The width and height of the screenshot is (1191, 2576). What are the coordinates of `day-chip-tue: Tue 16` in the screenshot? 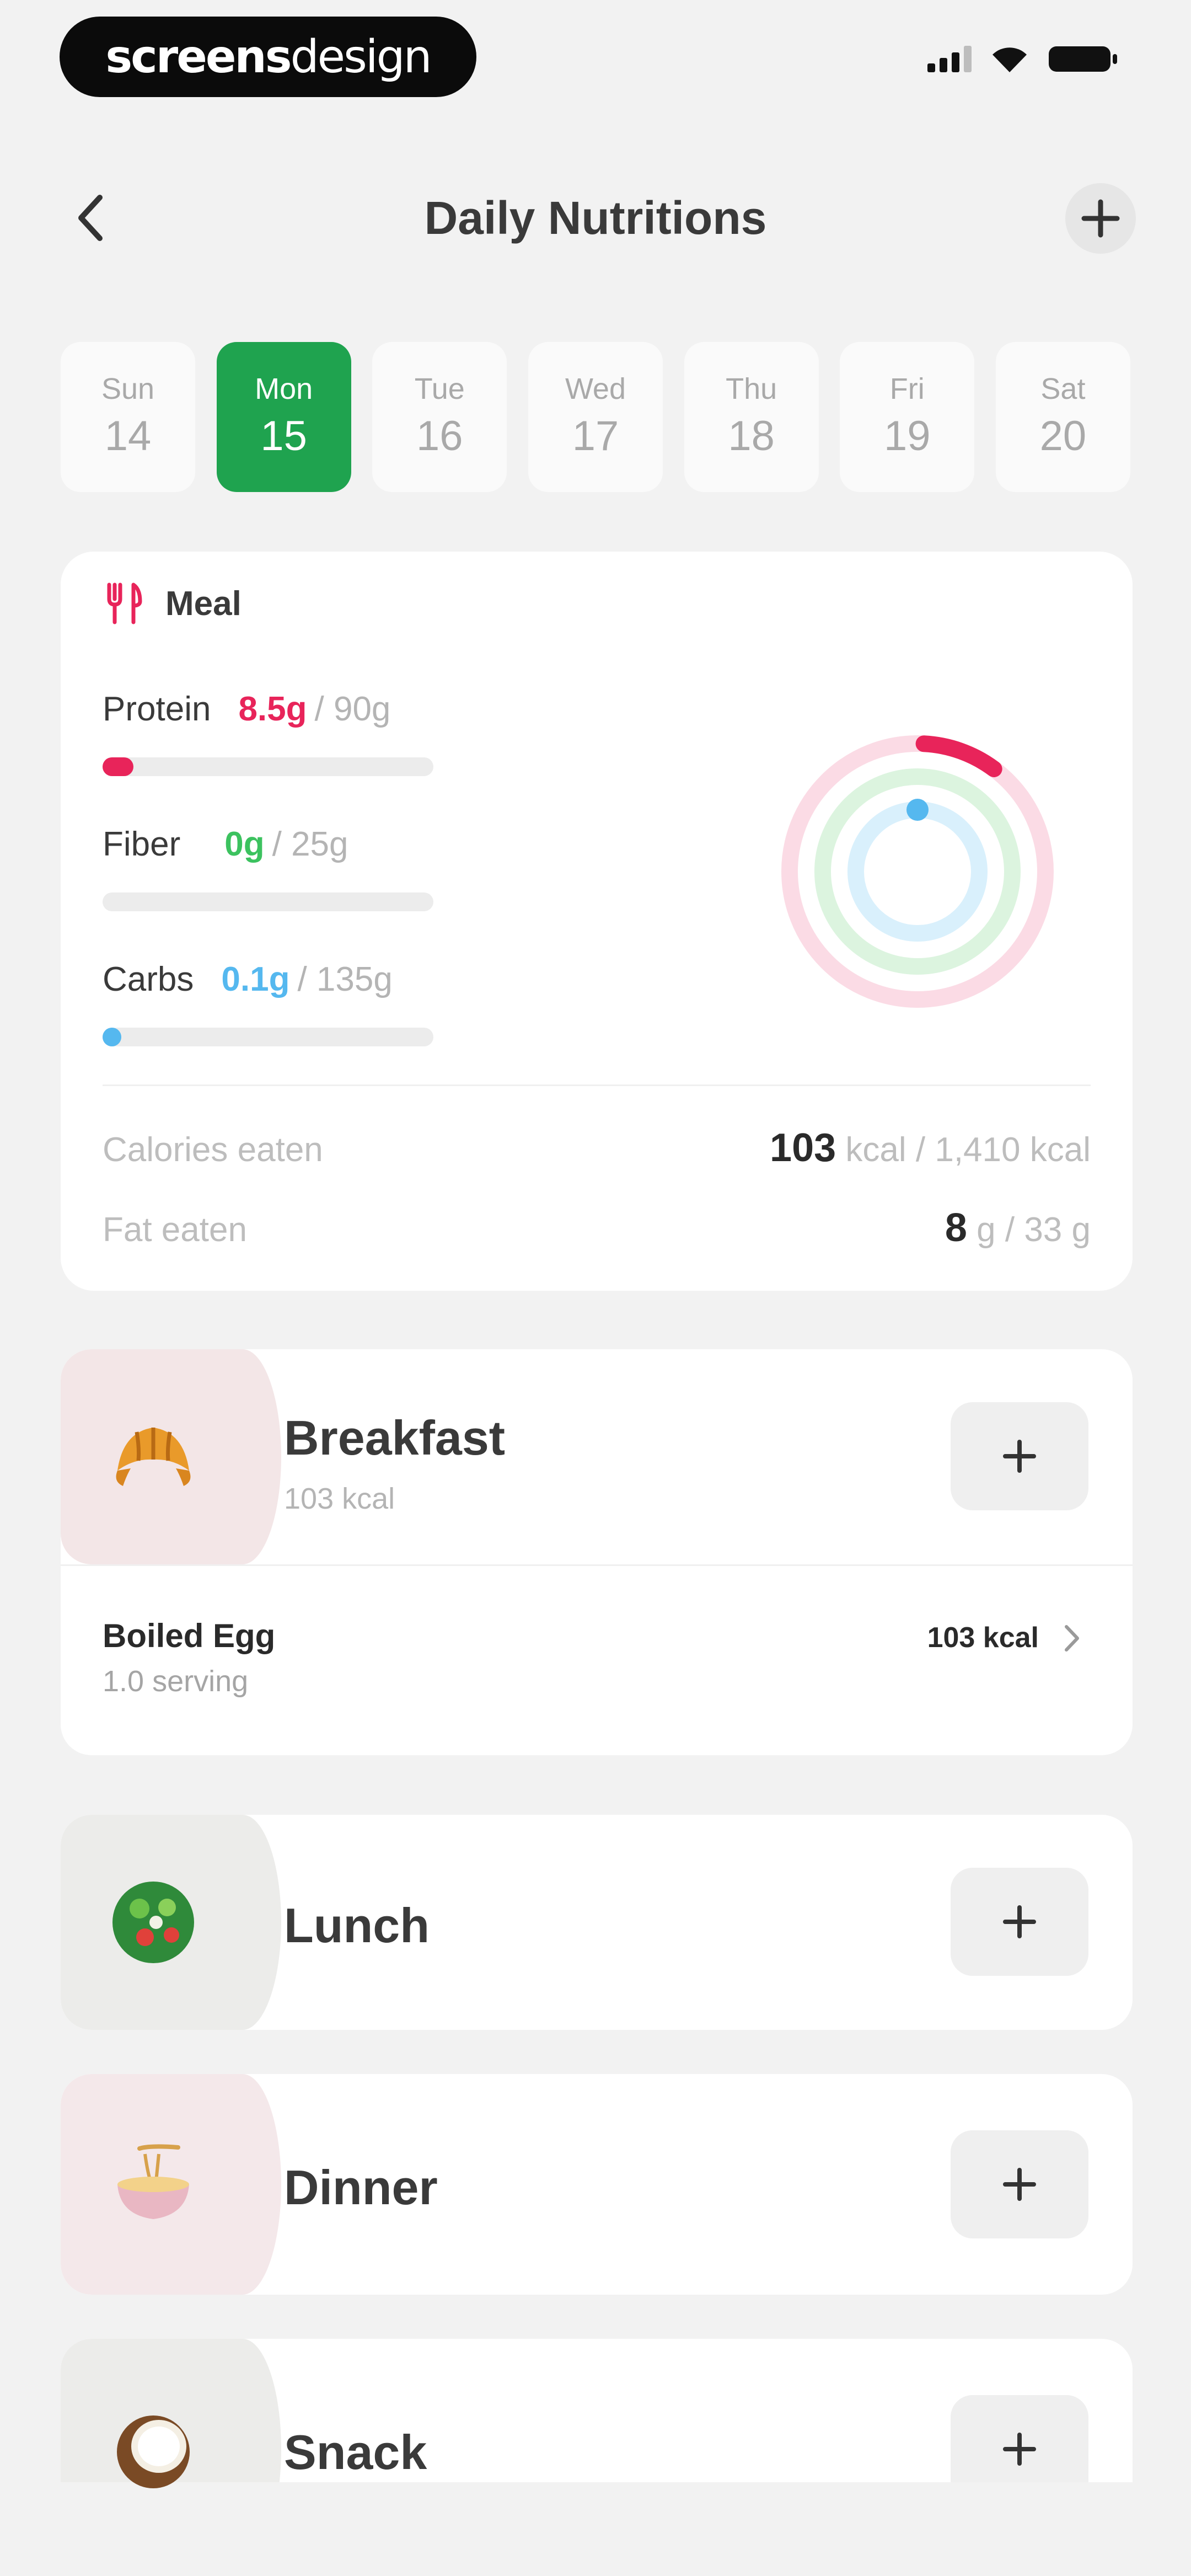 It's located at (439, 417).